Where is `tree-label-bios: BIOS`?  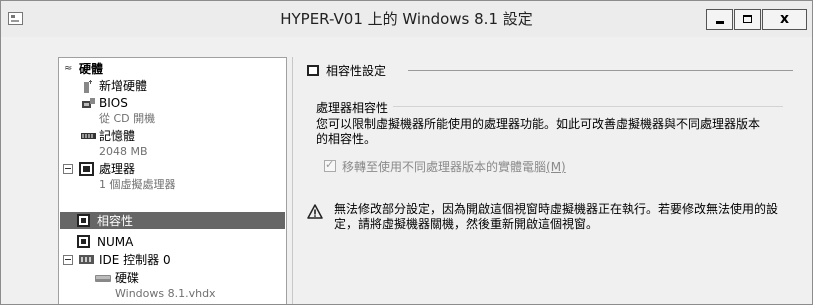
tree-label-bios: BIOS is located at coordinates (113, 103).